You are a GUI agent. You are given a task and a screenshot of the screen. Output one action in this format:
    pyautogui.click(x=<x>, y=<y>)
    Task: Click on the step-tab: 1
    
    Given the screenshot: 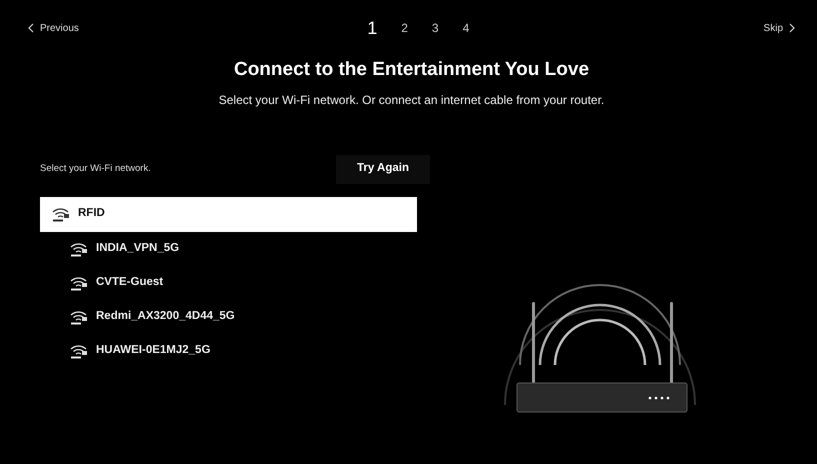 What is the action you would take?
    pyautogui.click(x=372, y=28)
    